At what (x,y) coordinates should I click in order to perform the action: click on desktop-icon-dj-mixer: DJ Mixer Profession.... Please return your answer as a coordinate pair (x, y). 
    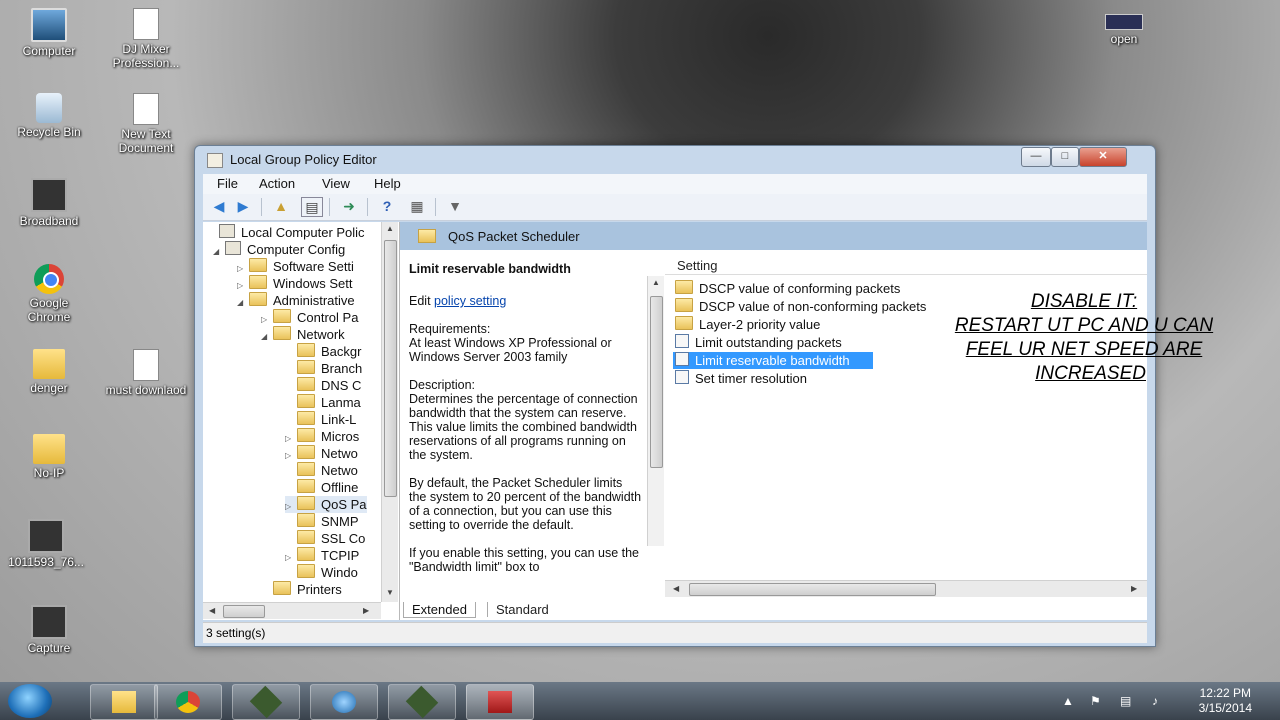
    Looking at the image, I should click on (146, 39).